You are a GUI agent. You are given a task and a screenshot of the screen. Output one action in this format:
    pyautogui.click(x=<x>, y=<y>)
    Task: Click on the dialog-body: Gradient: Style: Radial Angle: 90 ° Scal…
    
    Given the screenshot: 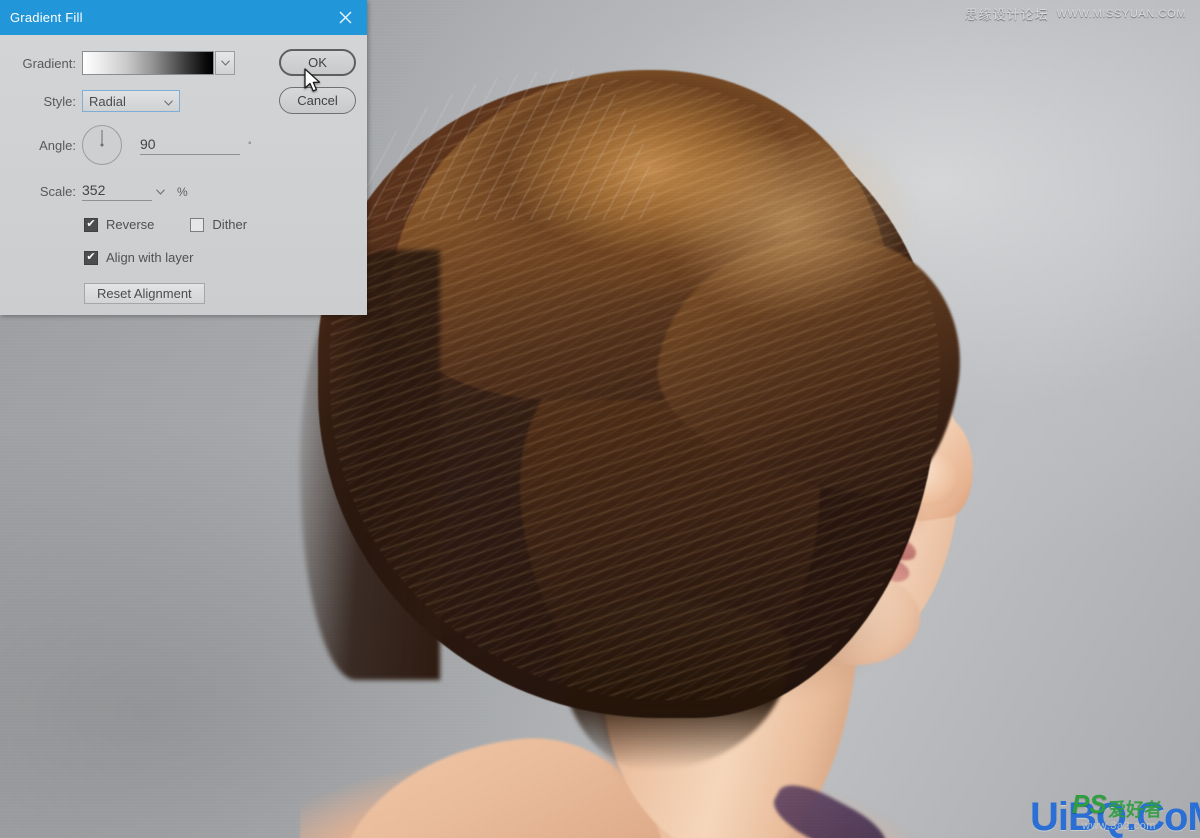 What is the action you would take?
    pyautogui.click(x=183, y=175)
    